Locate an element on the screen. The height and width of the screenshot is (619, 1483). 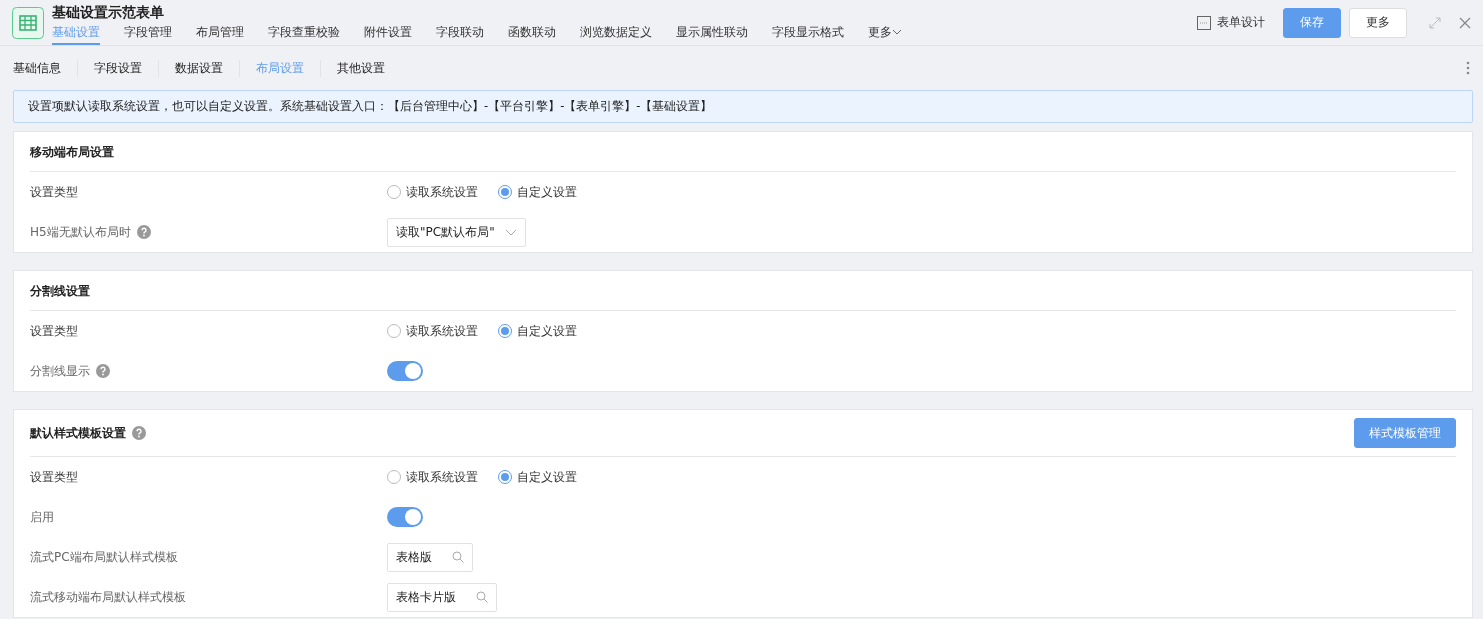
nav-tab: 函数联动 is located at coordinates (532, 32).